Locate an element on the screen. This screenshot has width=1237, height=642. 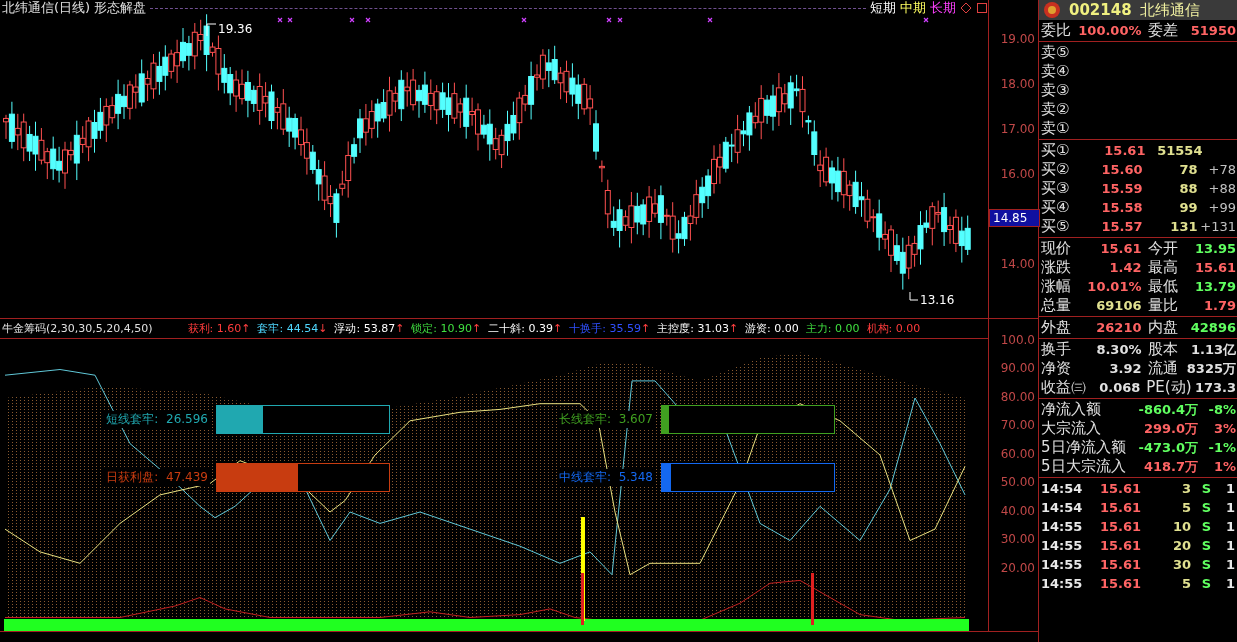
flow-amount: -473.0万 is located at coordinates (1167, 447).